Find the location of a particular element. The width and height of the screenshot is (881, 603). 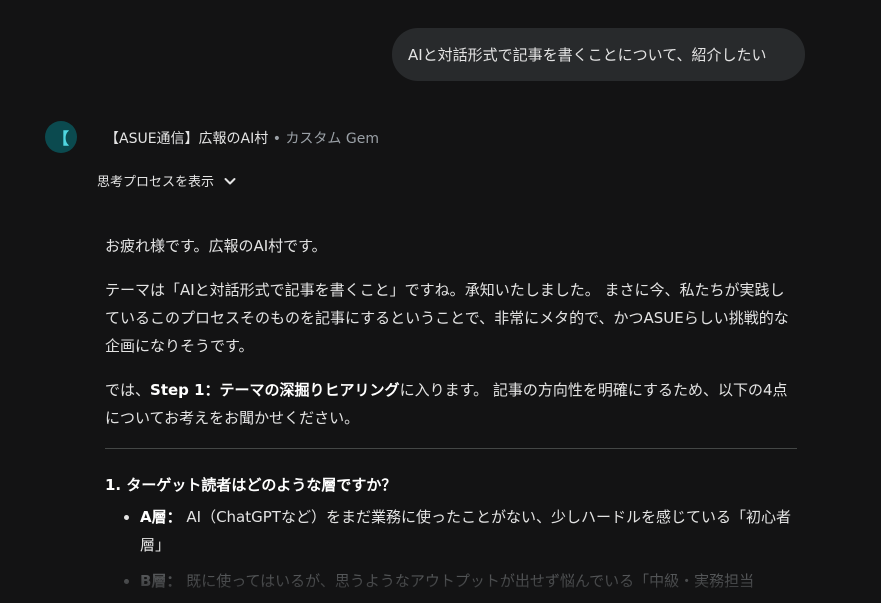

gem-avatar: 【 is located at coordinates (61, 137).